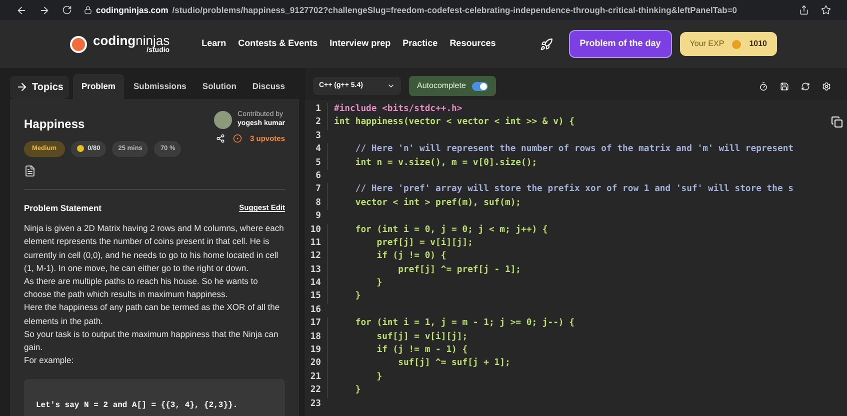 This screenshot has height=416, width=847. What do you see at coordinates (318, 203) in the screenshot?
I see `line-number: 8` at bounding box center [318, 203].